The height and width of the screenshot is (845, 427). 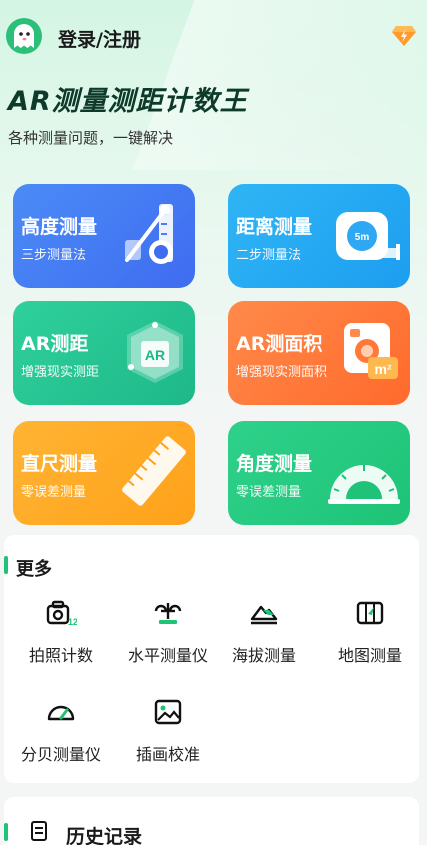 What do you see at coordinates (155, 355) in the screenshot?
I see `svg-text: AR` at bounding box center [155, 355].